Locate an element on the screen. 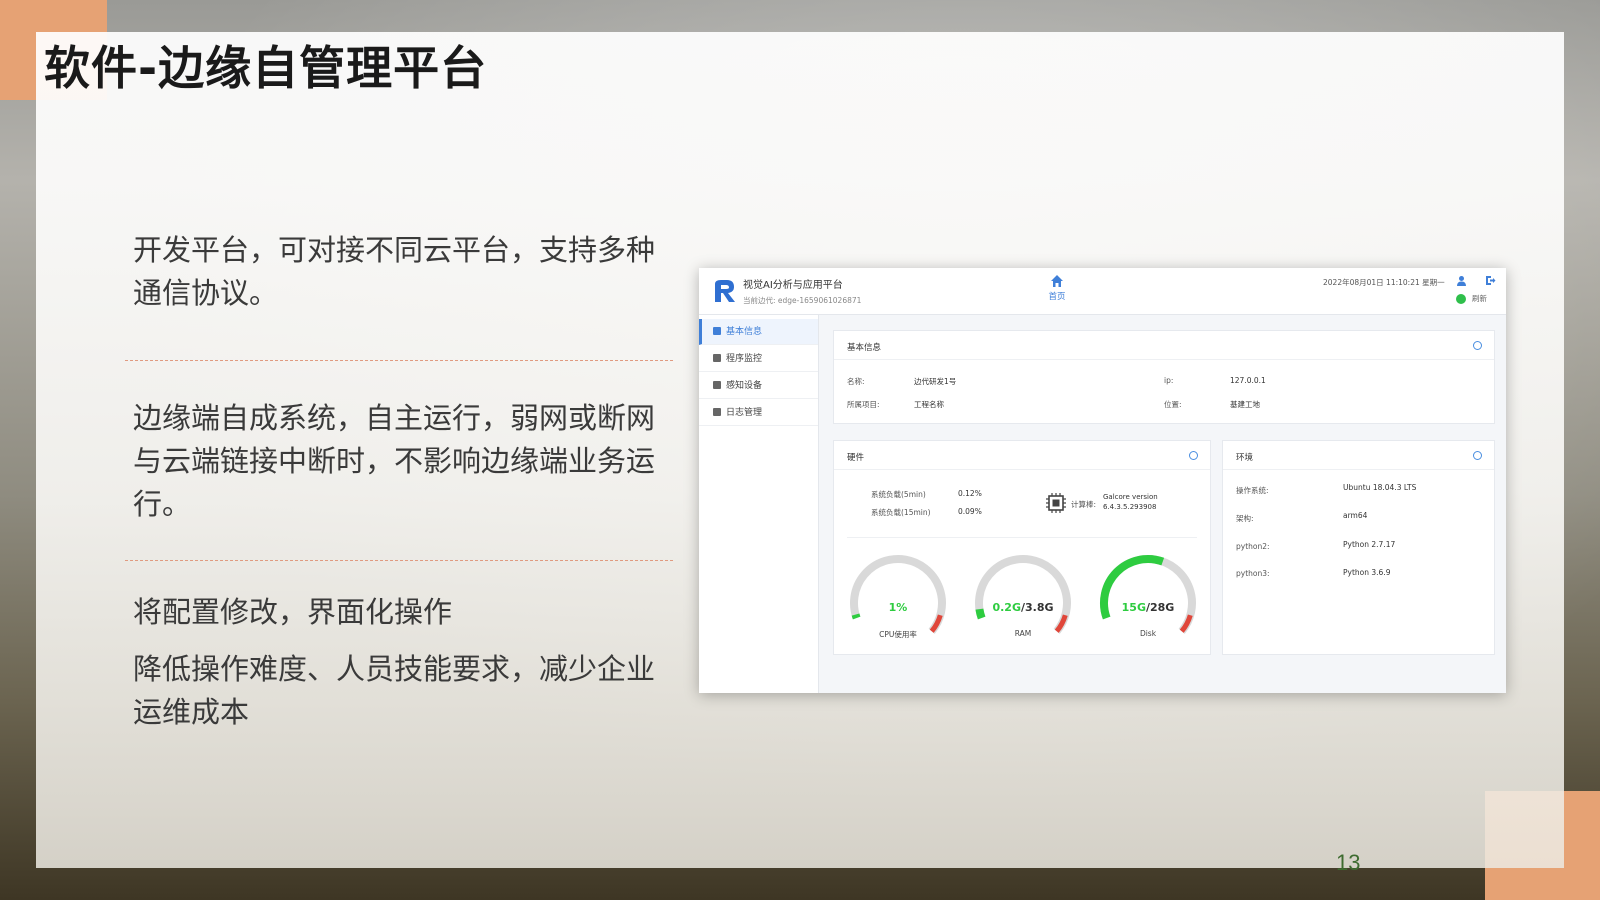 The height and width of the screenshot is (900, 1600). sidebar-item-label: 感知设备 is located at coordinates (744, 386).